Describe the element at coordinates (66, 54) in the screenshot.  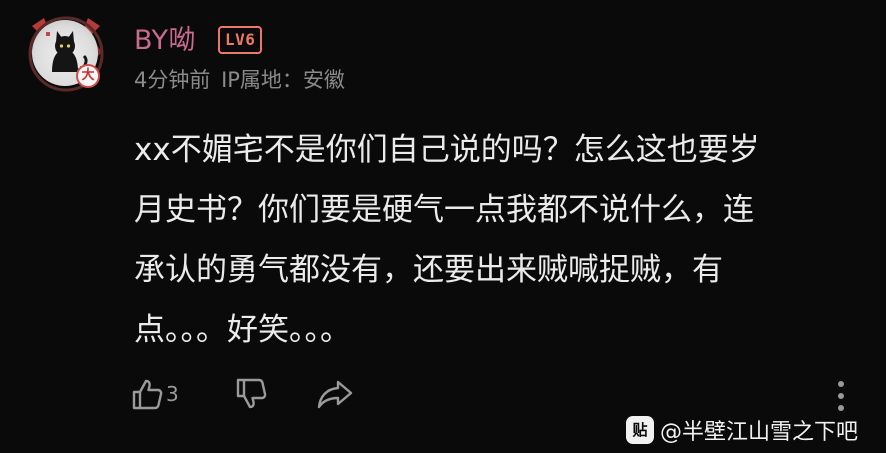
I see `avatar: 大` at that location.